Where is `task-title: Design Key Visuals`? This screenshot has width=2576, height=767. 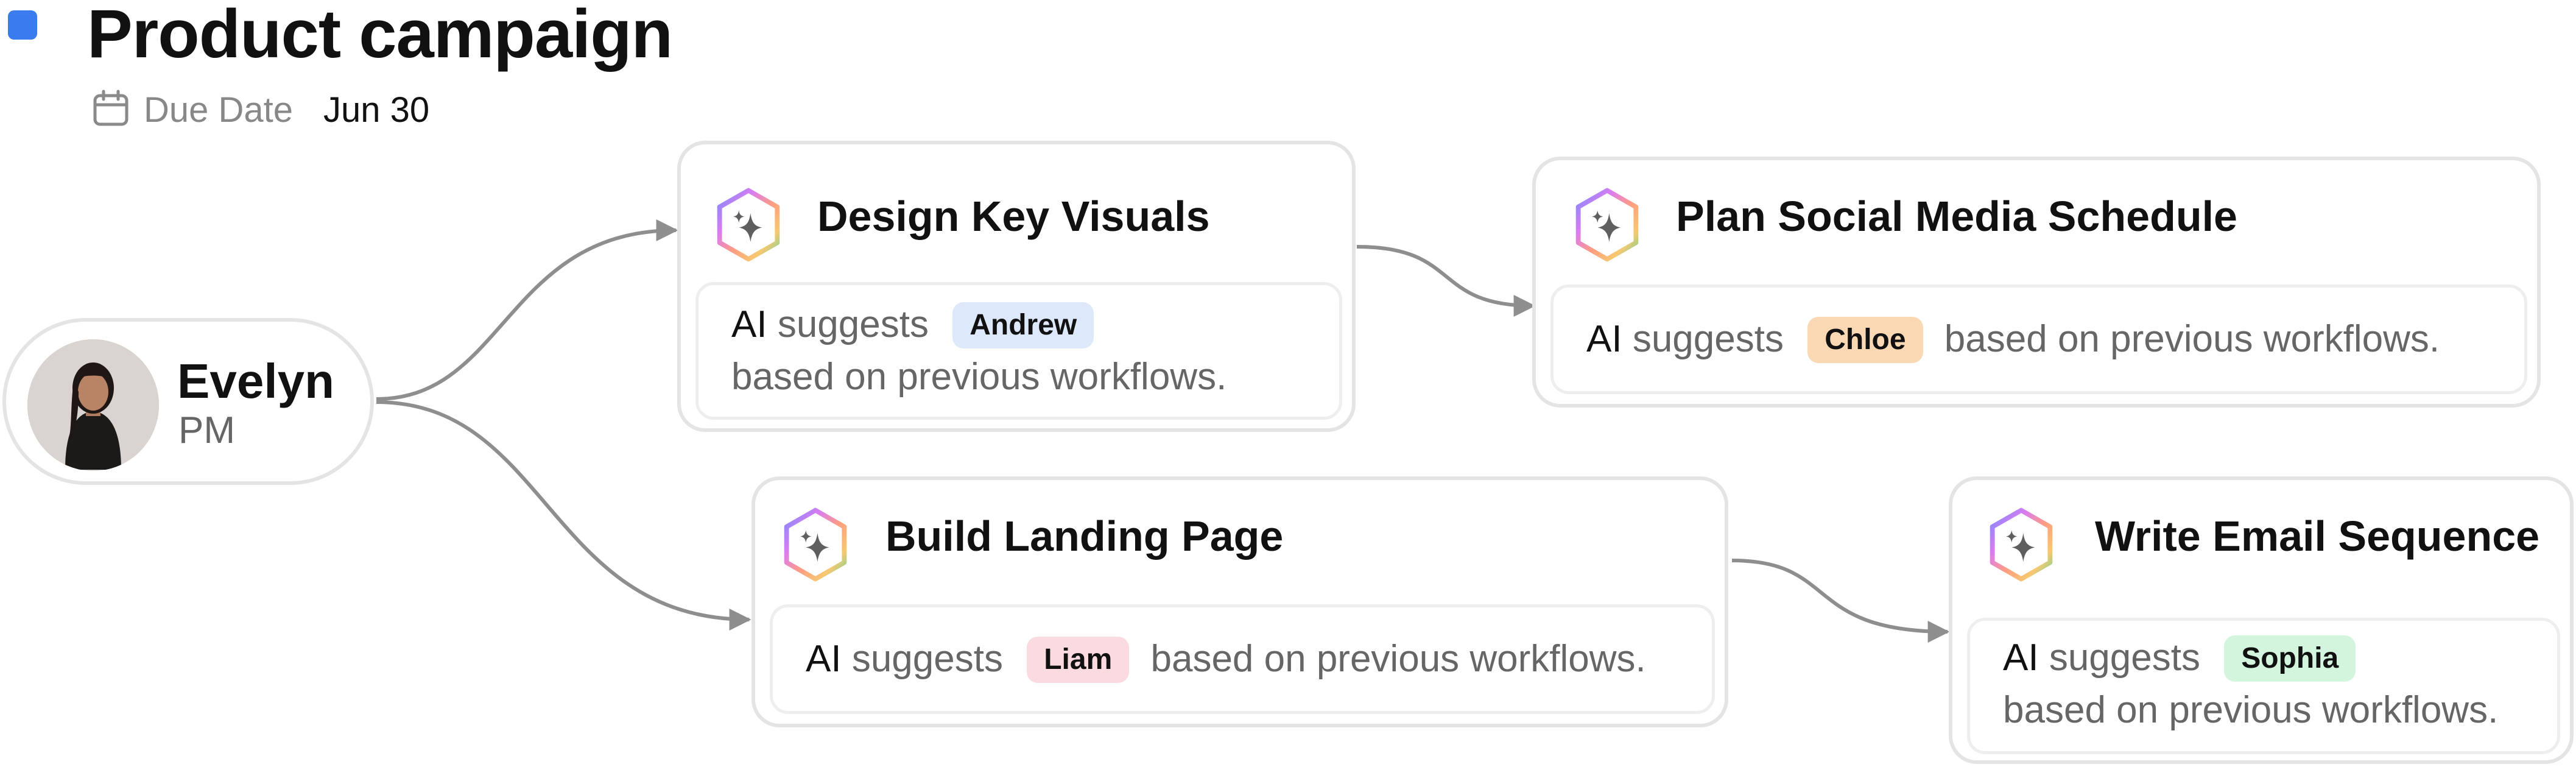 task-title: Design Key Visuals is located at coordinates (1013, 216).